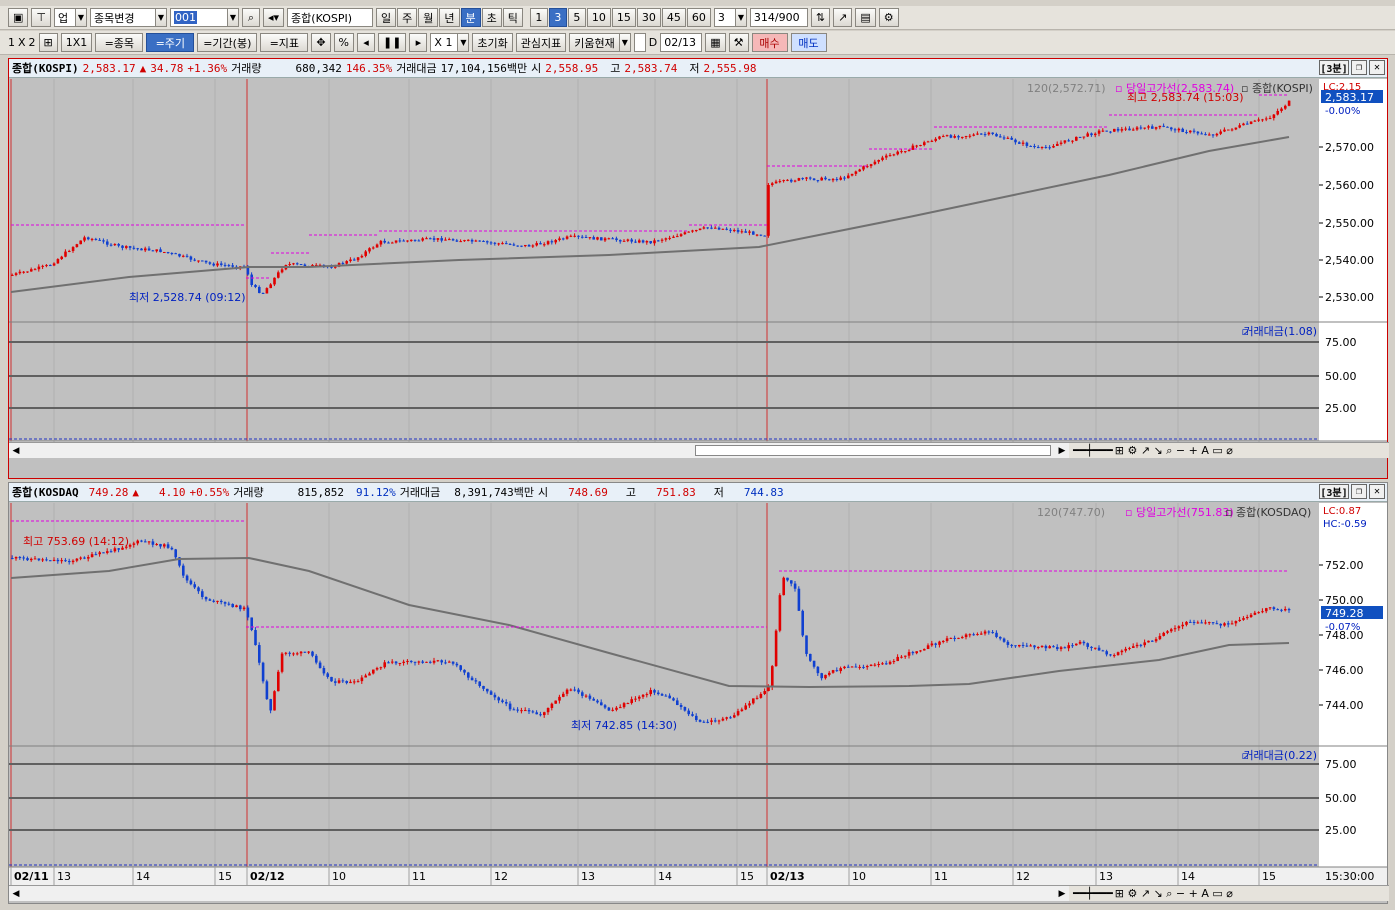  What do you see at coordinates (18, 17) in the screenshot?
I see `window-icon: ▣` at bounding box center [18, 17].